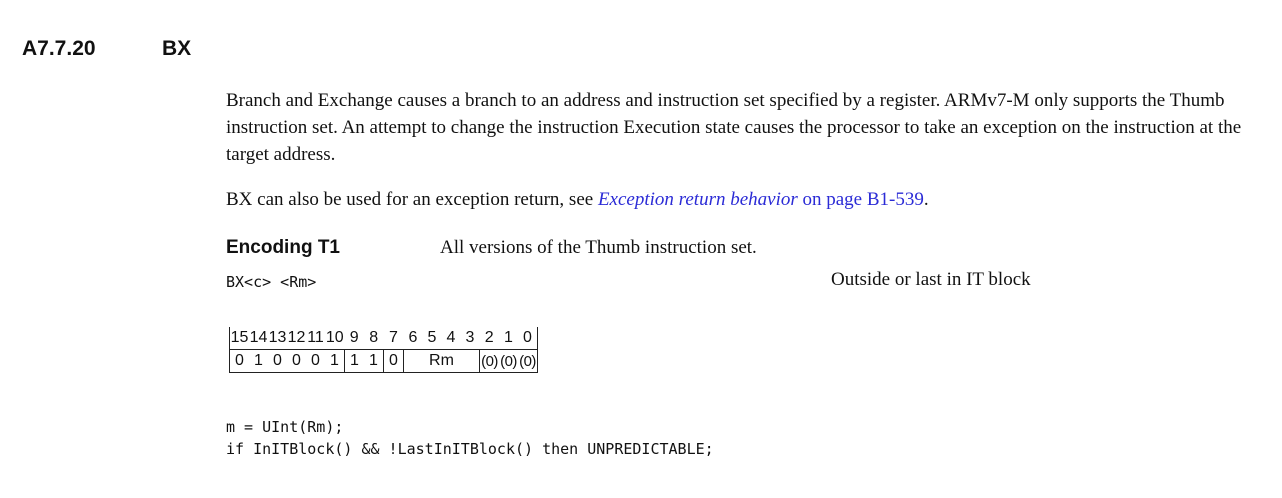  I want to click on bit-value-row: 0 1 0 0 0 1 1 1 0 Rm (0) (0) (0), so click(383, 361).